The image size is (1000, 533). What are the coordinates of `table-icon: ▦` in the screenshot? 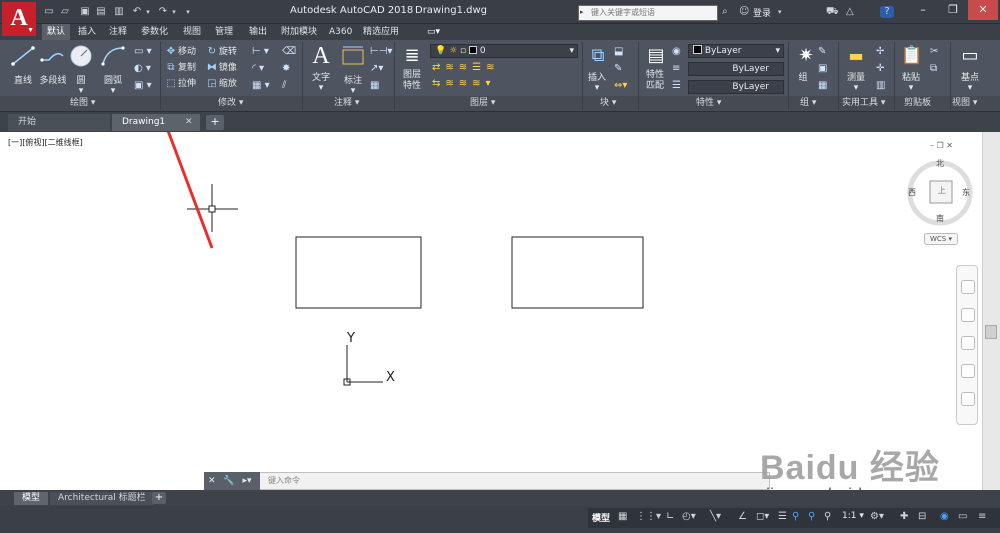 It's located at (374, 85).